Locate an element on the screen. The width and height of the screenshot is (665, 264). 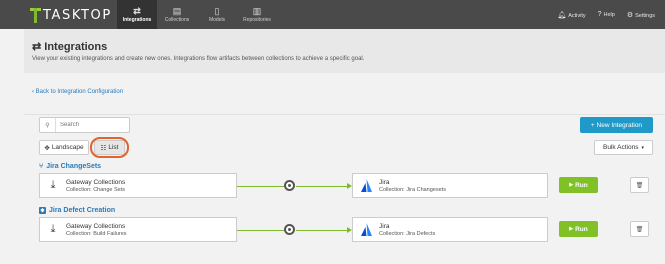
nav-right: 🔔︎ Activity ? Help ⚙ Settings is located at coordinates (606, 14).